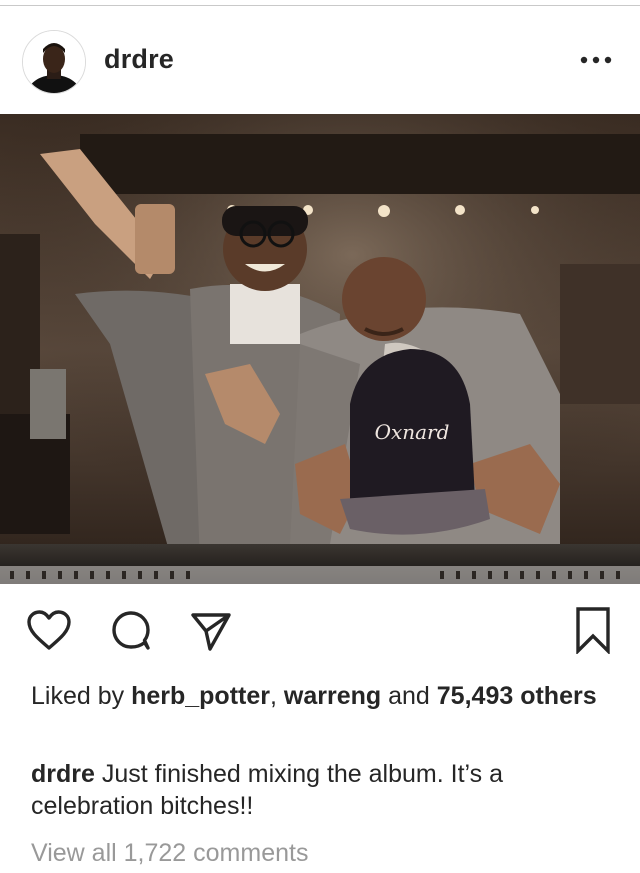 Image resolution: width=640 pixels, height=873 pixels. Describe the element at coordinates (320, 632) in the screenshot. I see `post-actions` at that location.